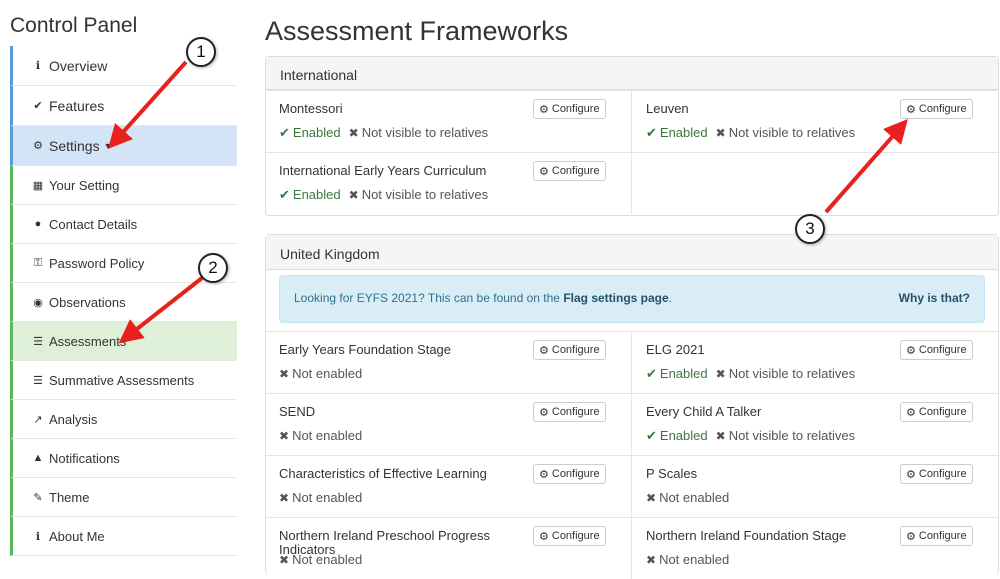 The image size is (1000, 579). Describe the element at coordinates (38, 66) in the screenshot. I see `info-icon: ℹ` at that location.